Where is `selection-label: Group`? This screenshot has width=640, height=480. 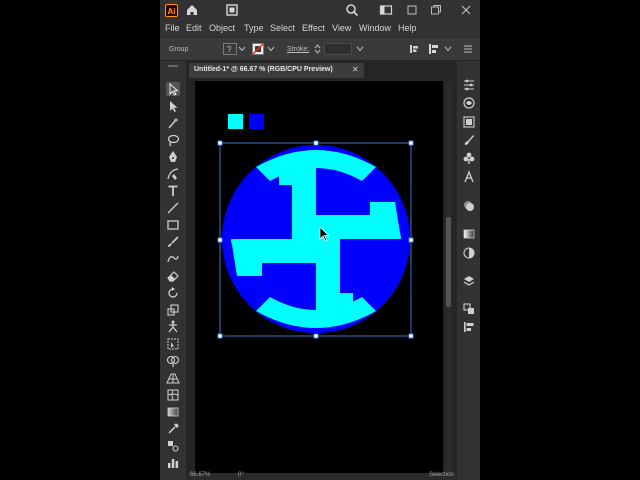
selection-label: Group is located at coordinates (179, 49).